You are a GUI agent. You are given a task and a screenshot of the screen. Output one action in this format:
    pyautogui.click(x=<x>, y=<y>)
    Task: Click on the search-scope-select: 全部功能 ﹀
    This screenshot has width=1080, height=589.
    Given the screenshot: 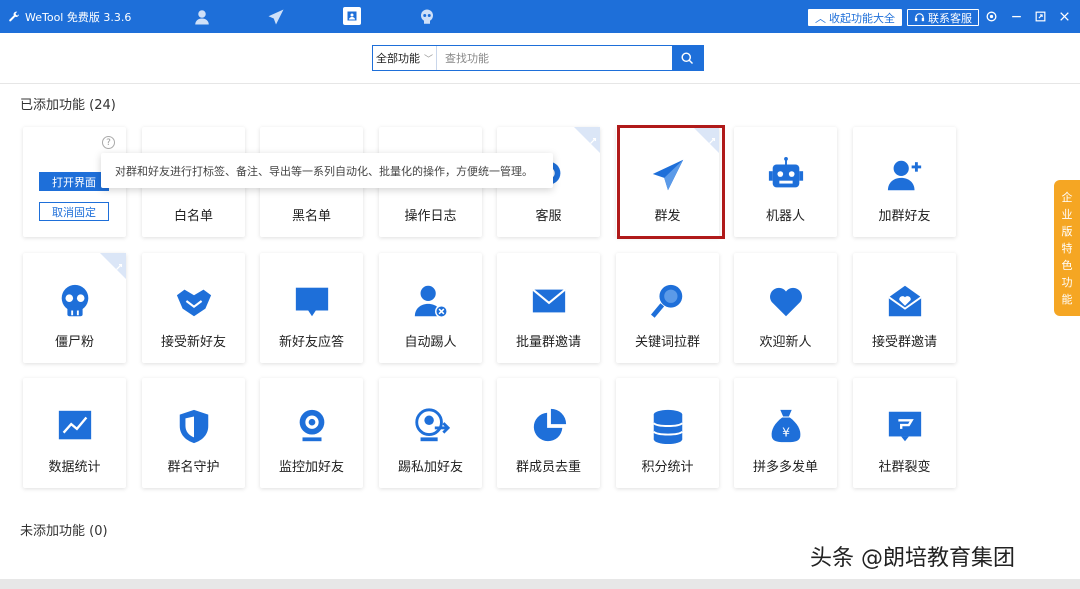 What is the action you would take?
    pyautogui.click(x=405, y=58)
    